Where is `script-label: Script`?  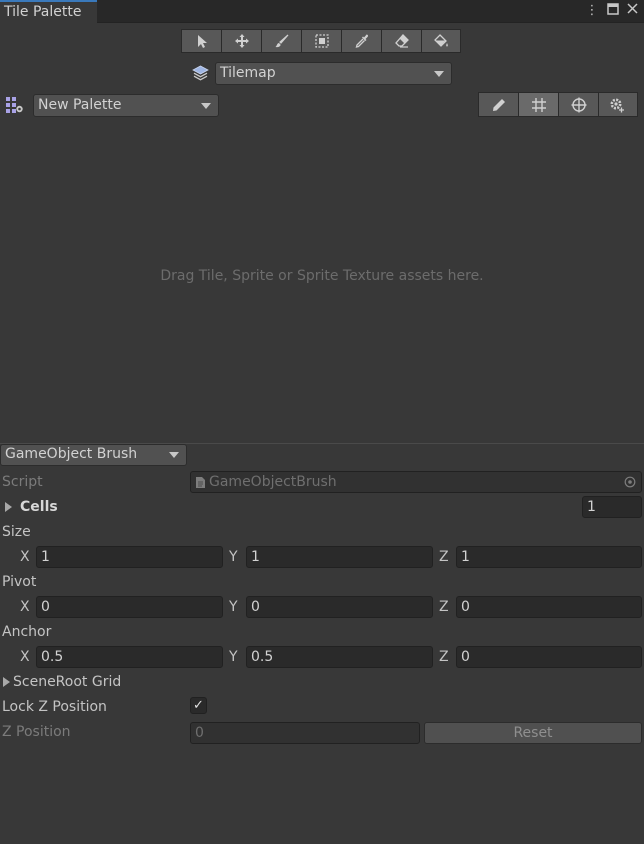
script-label: Script is located at coordinates (22, 482).